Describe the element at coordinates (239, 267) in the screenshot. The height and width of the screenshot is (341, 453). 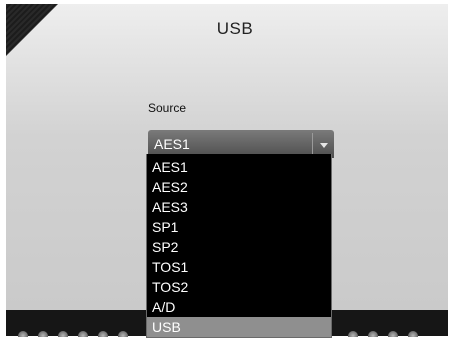
I see `source-option-tos1: TOS1` at that location.